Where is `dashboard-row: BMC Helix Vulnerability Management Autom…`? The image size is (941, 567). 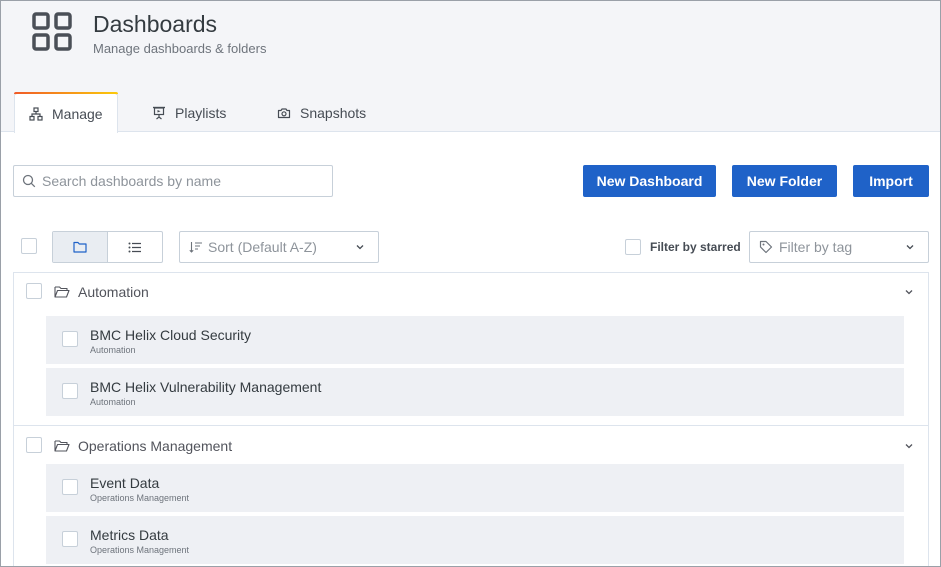
dashboard-row: BMC Helix Vulnerability Management Autom… is located at coordinates (475, 392).